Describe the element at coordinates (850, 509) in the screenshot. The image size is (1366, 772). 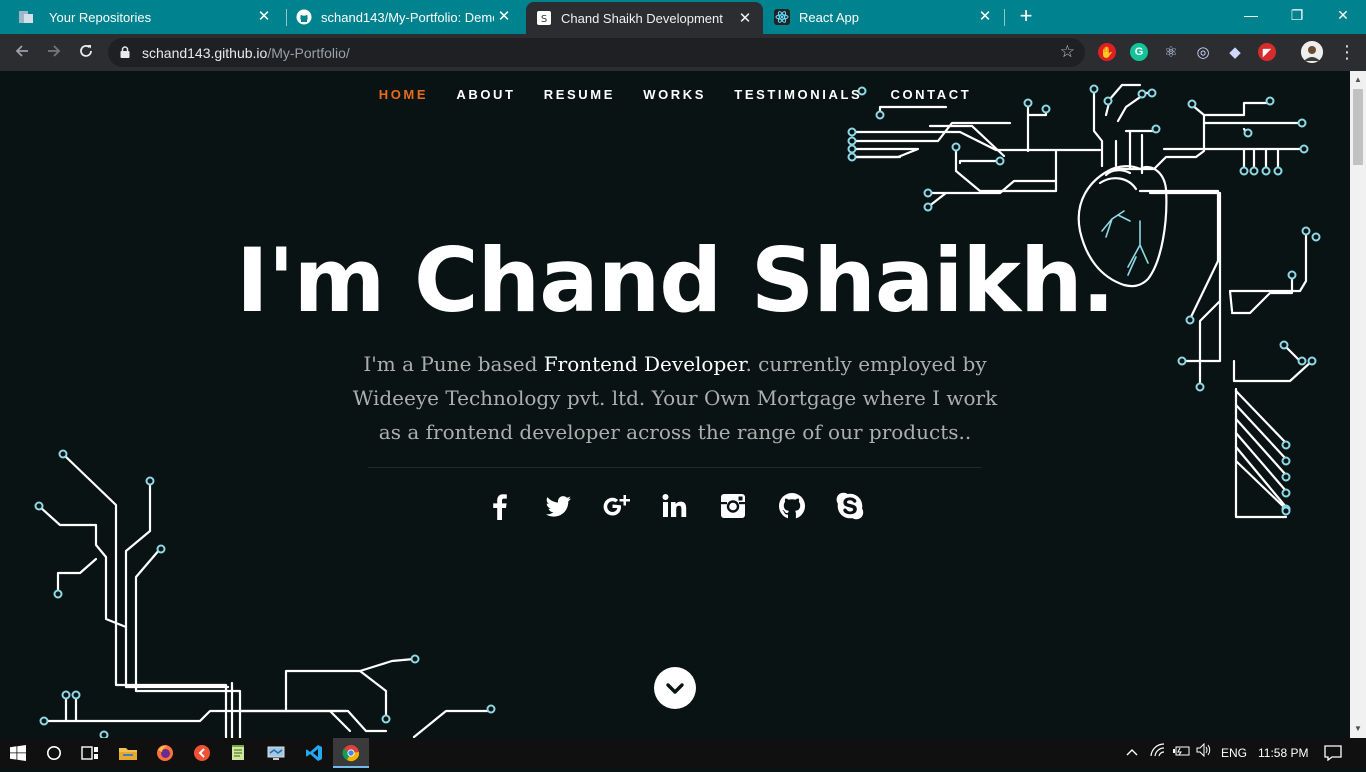
I see `skype-icon` at that location.